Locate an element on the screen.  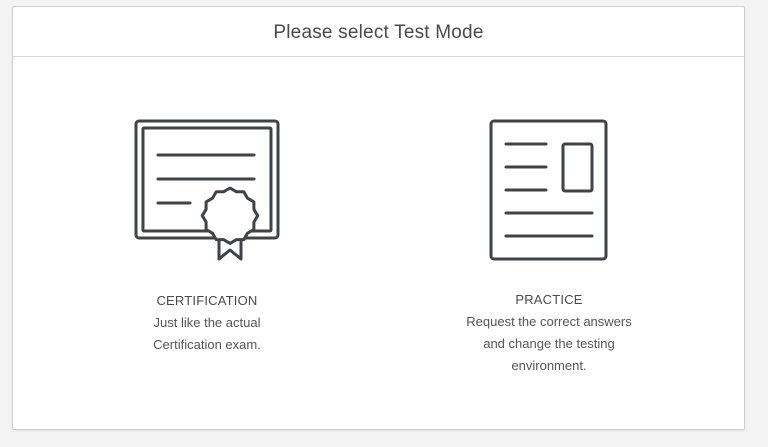
practice-label: PRACTICE is located at coordinates (549, 299).